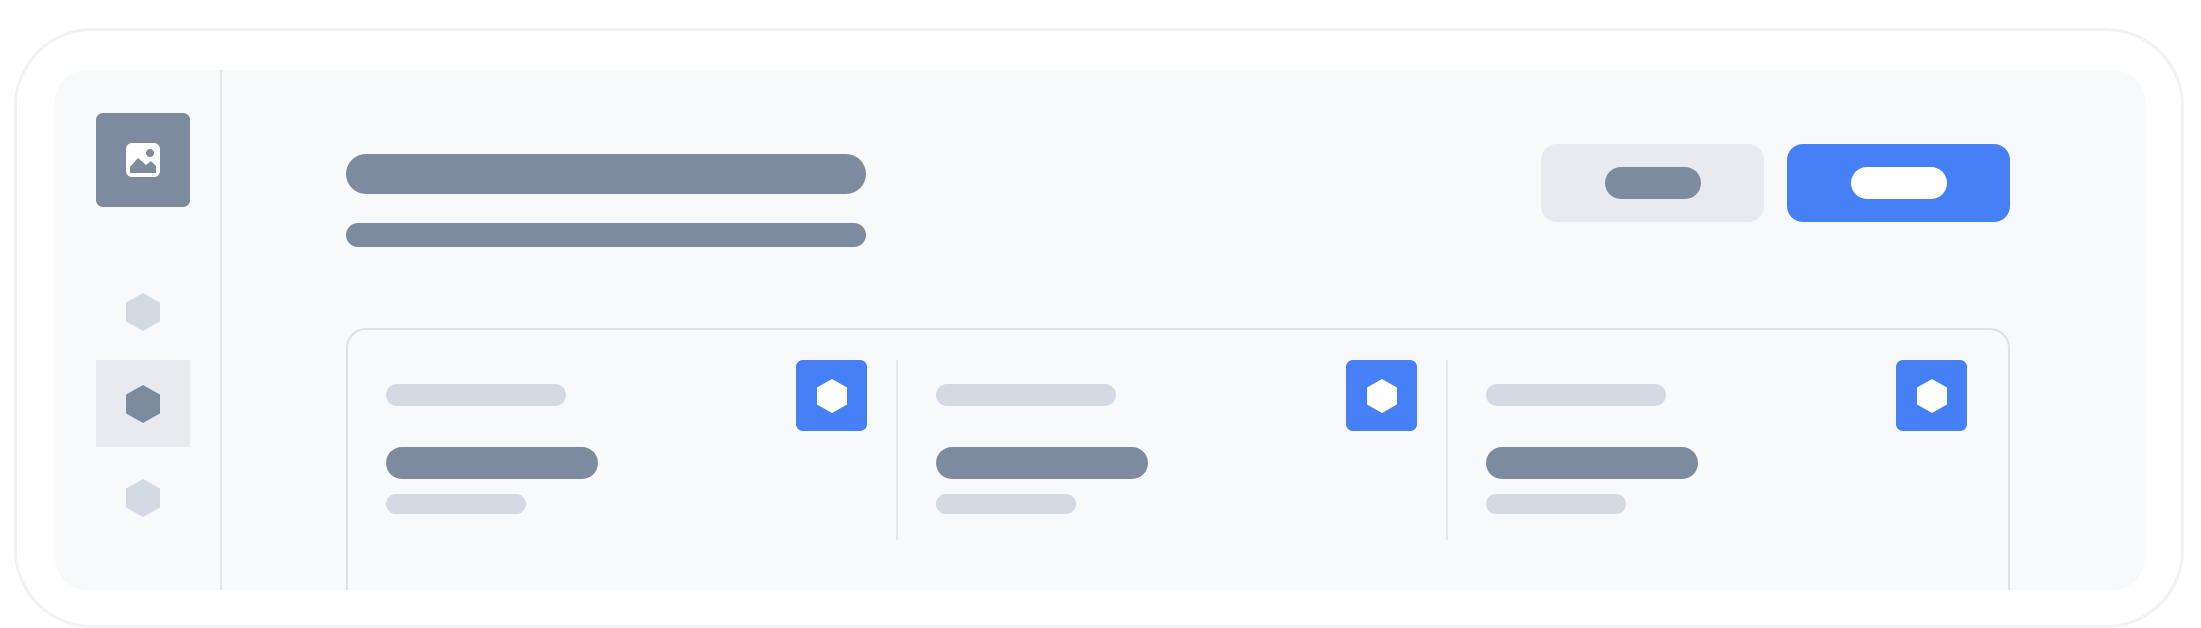  What do you see at coordinates (606, 174) in the screenshot?
I see `page-title` at bounding box center [606, 174].